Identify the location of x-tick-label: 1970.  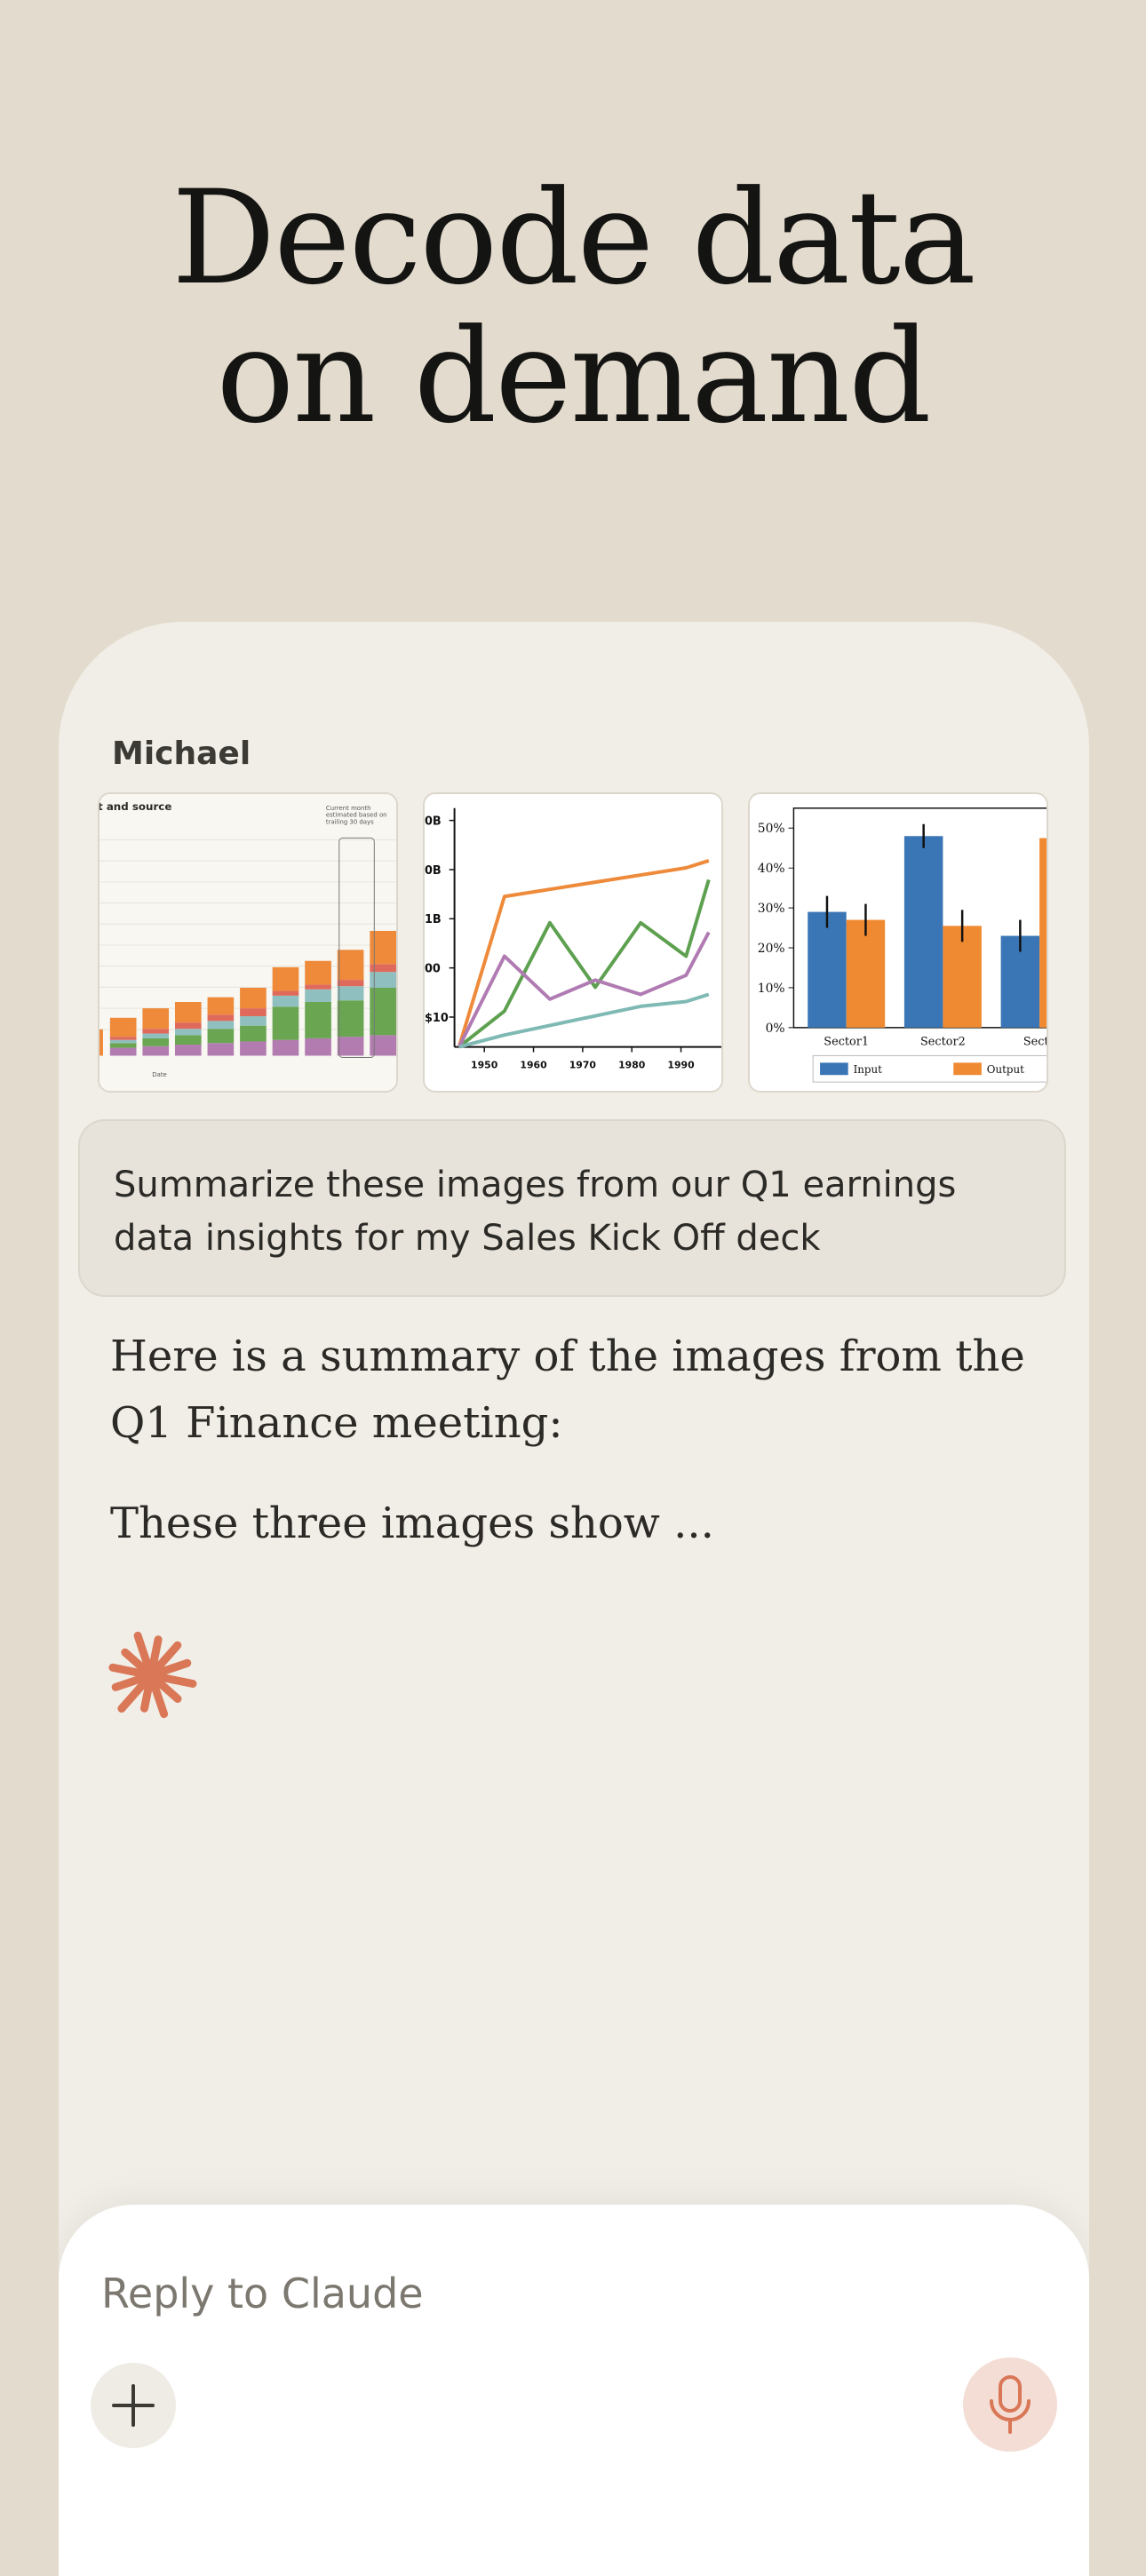
(583, 1064).